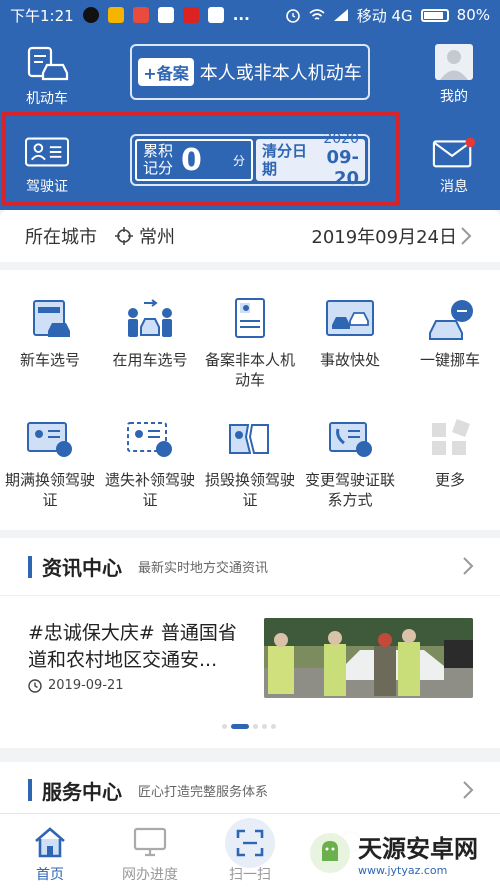 Image resolution: width=500 pixels, height=888 pixels. I want to click on scan-icon, so click(250, 843).